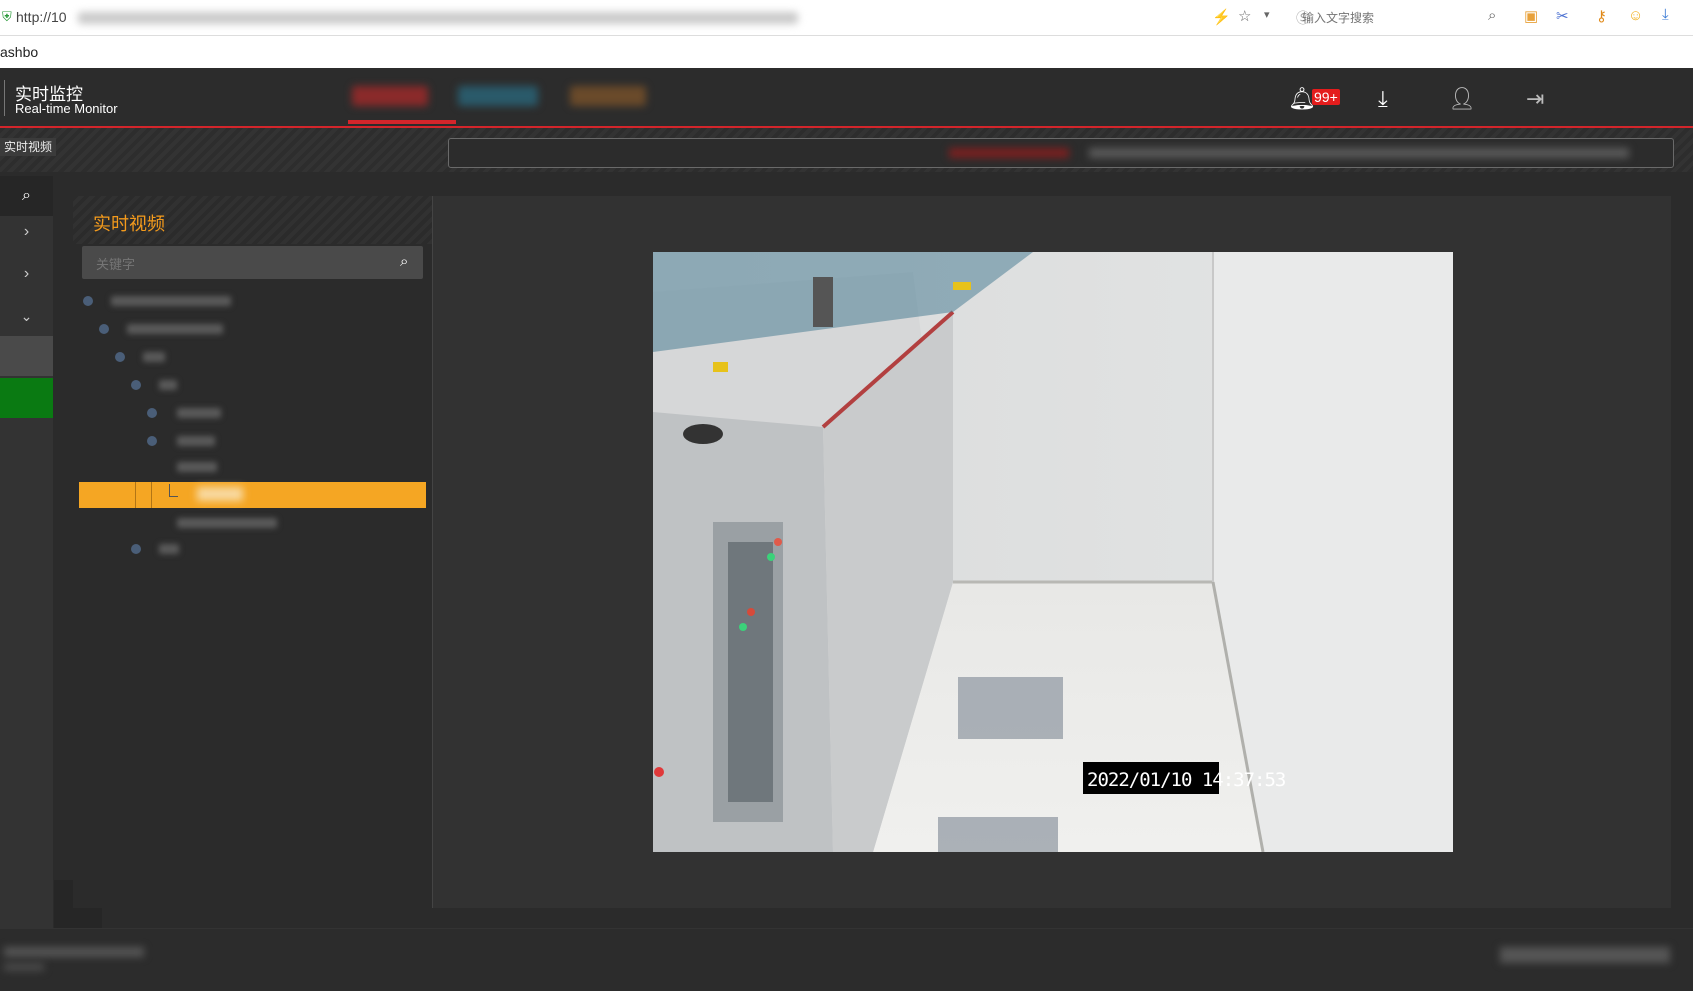 The width and height of the screenshot is (1693, 991). I want to click on sidebar-collapse-chevron-icon: ⌄, so click(26, 316).